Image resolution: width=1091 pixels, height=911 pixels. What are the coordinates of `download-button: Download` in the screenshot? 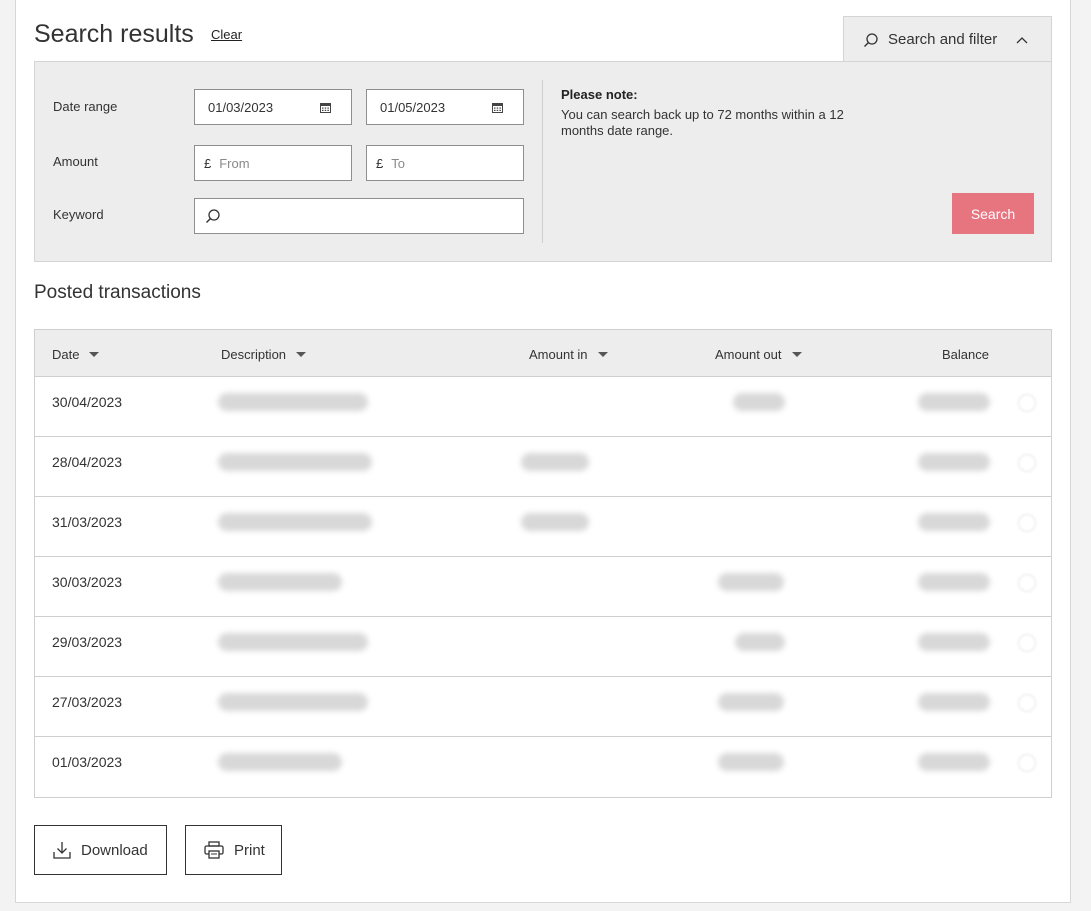 It's located at (100, 850).